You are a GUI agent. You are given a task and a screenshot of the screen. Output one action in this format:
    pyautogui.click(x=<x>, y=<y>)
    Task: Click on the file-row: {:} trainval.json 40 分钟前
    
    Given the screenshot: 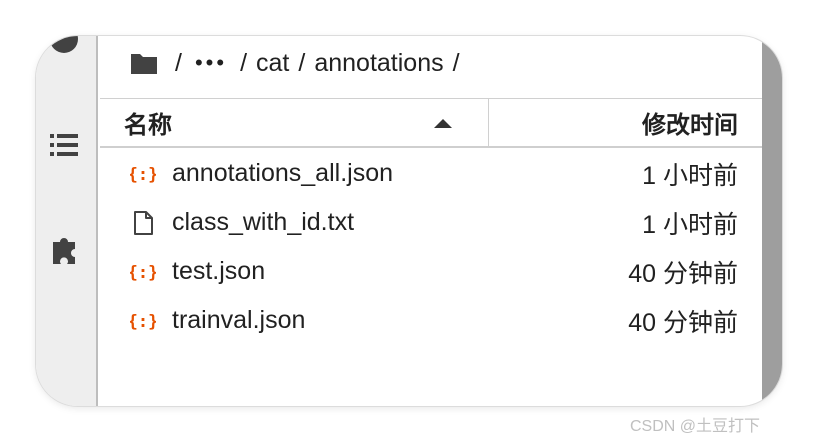 What is the action you would take?
    pyautogui.click(x=431, y=320)
    